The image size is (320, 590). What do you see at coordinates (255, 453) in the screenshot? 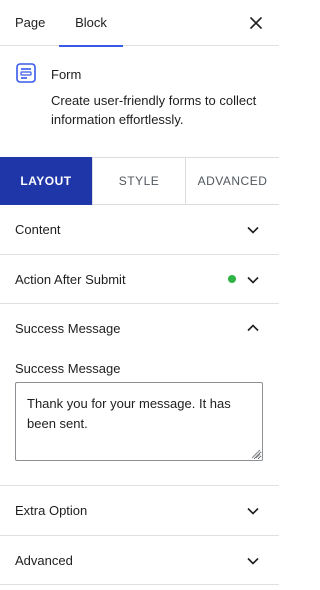
I see `resize-grip-icon` at bounding box center [255, 453].